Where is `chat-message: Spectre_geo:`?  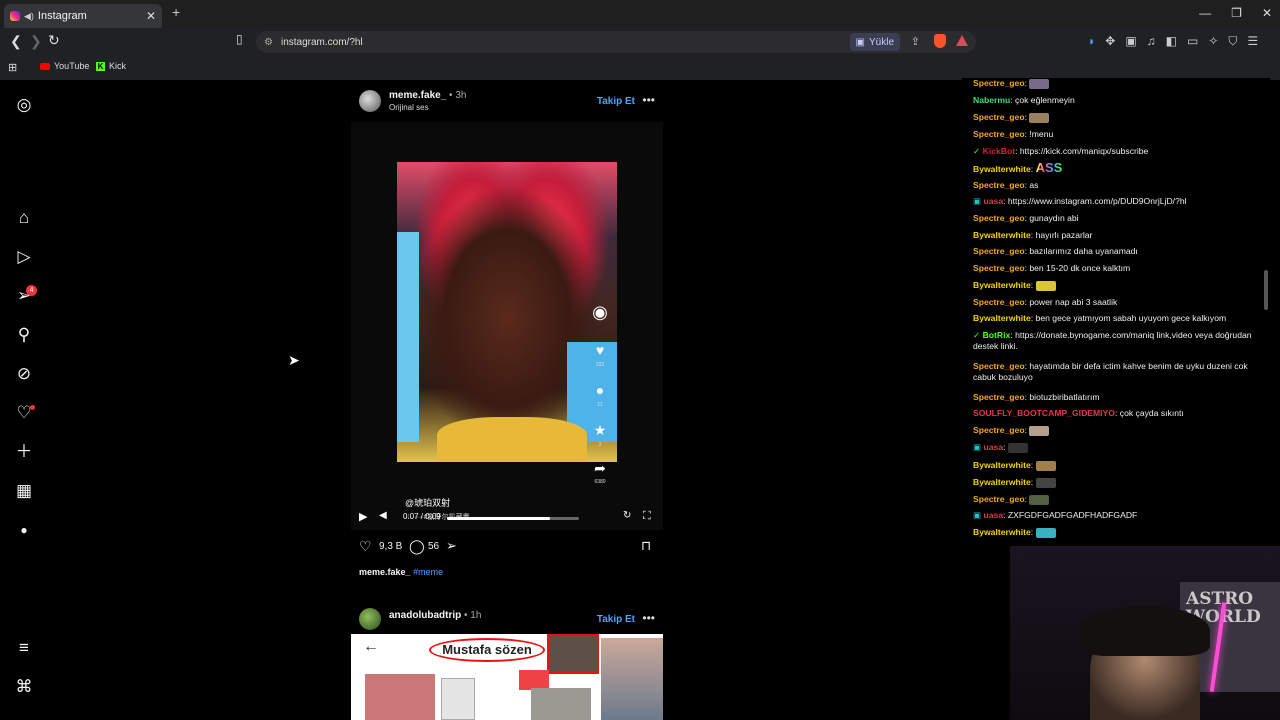 chat-message: Spectre_geo: is located at coordinates (1120, 83).